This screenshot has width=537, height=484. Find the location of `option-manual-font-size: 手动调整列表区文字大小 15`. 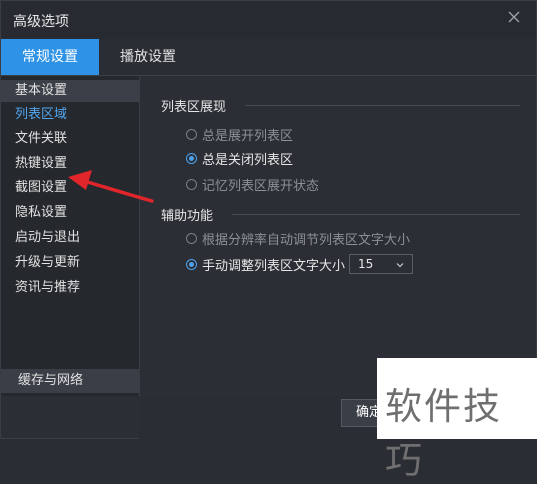

option-manual-font-size: 手动调整列表区文字大小 15 is located at coordinates (300, 264).